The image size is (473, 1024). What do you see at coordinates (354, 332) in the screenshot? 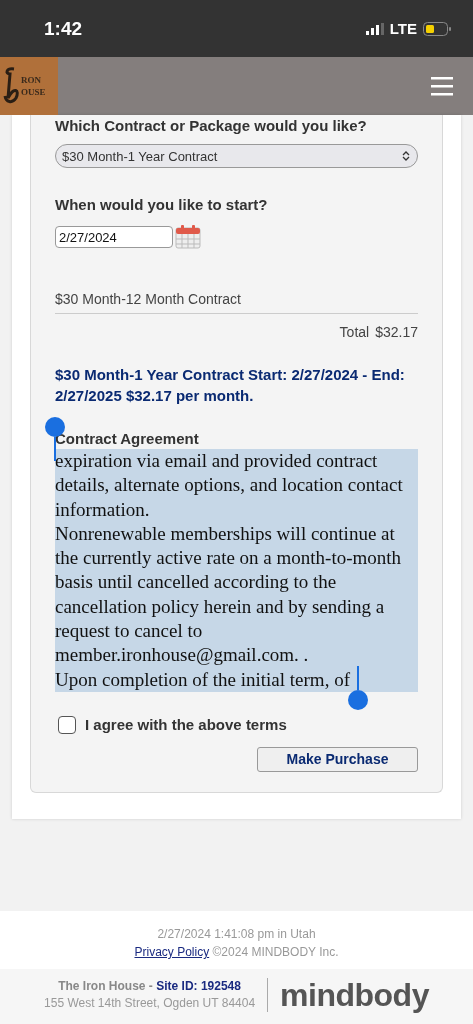
I see `total-label: Total` at bounding box center [354, 332].